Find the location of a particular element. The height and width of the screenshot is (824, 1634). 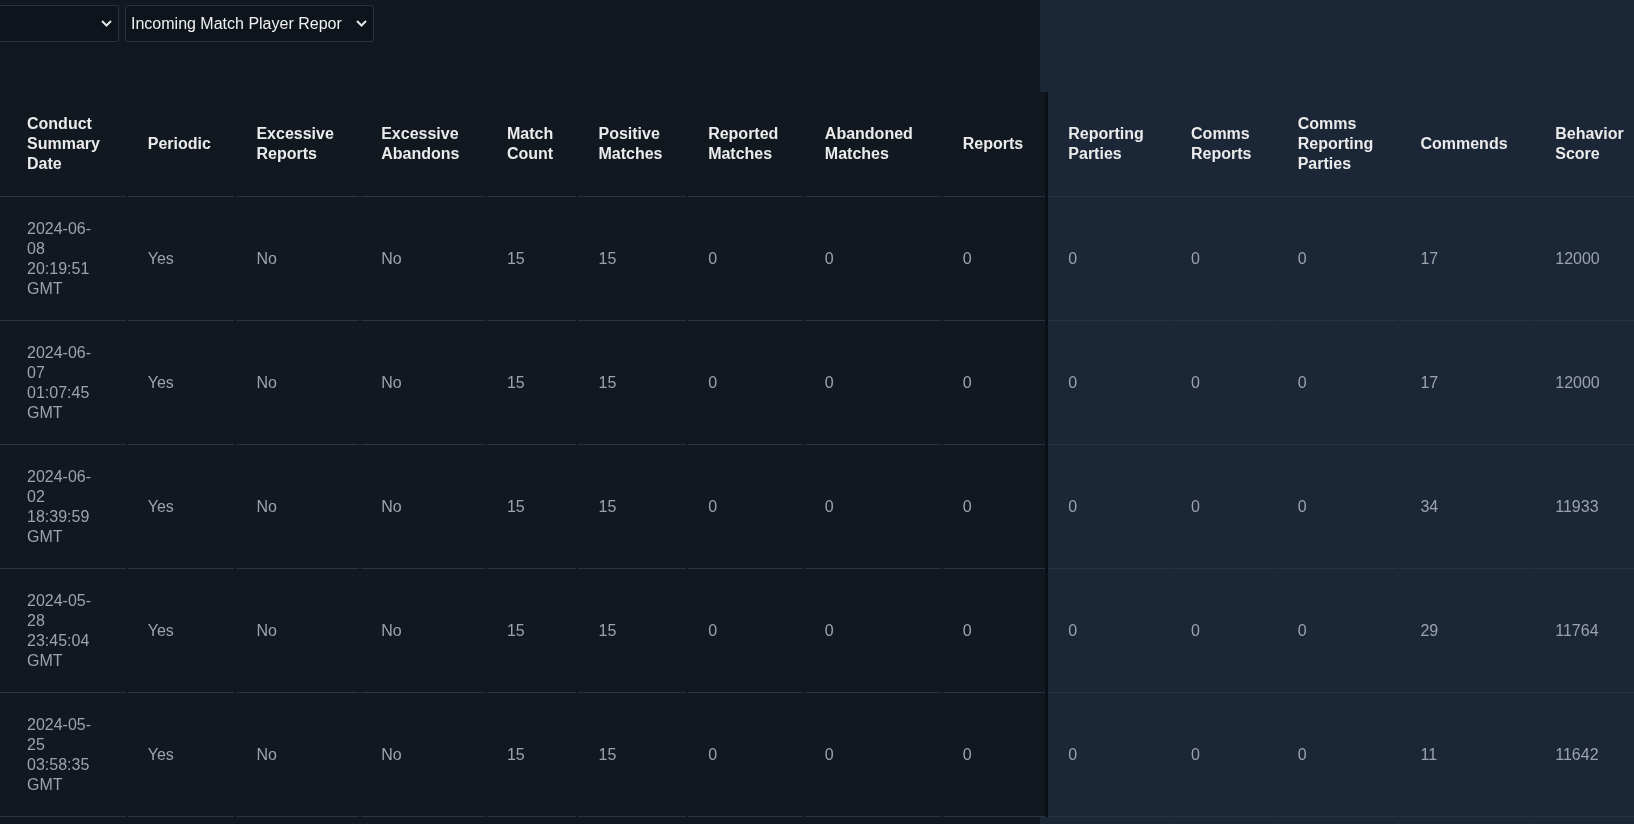

dropdown is located at coordinates (59, 23).